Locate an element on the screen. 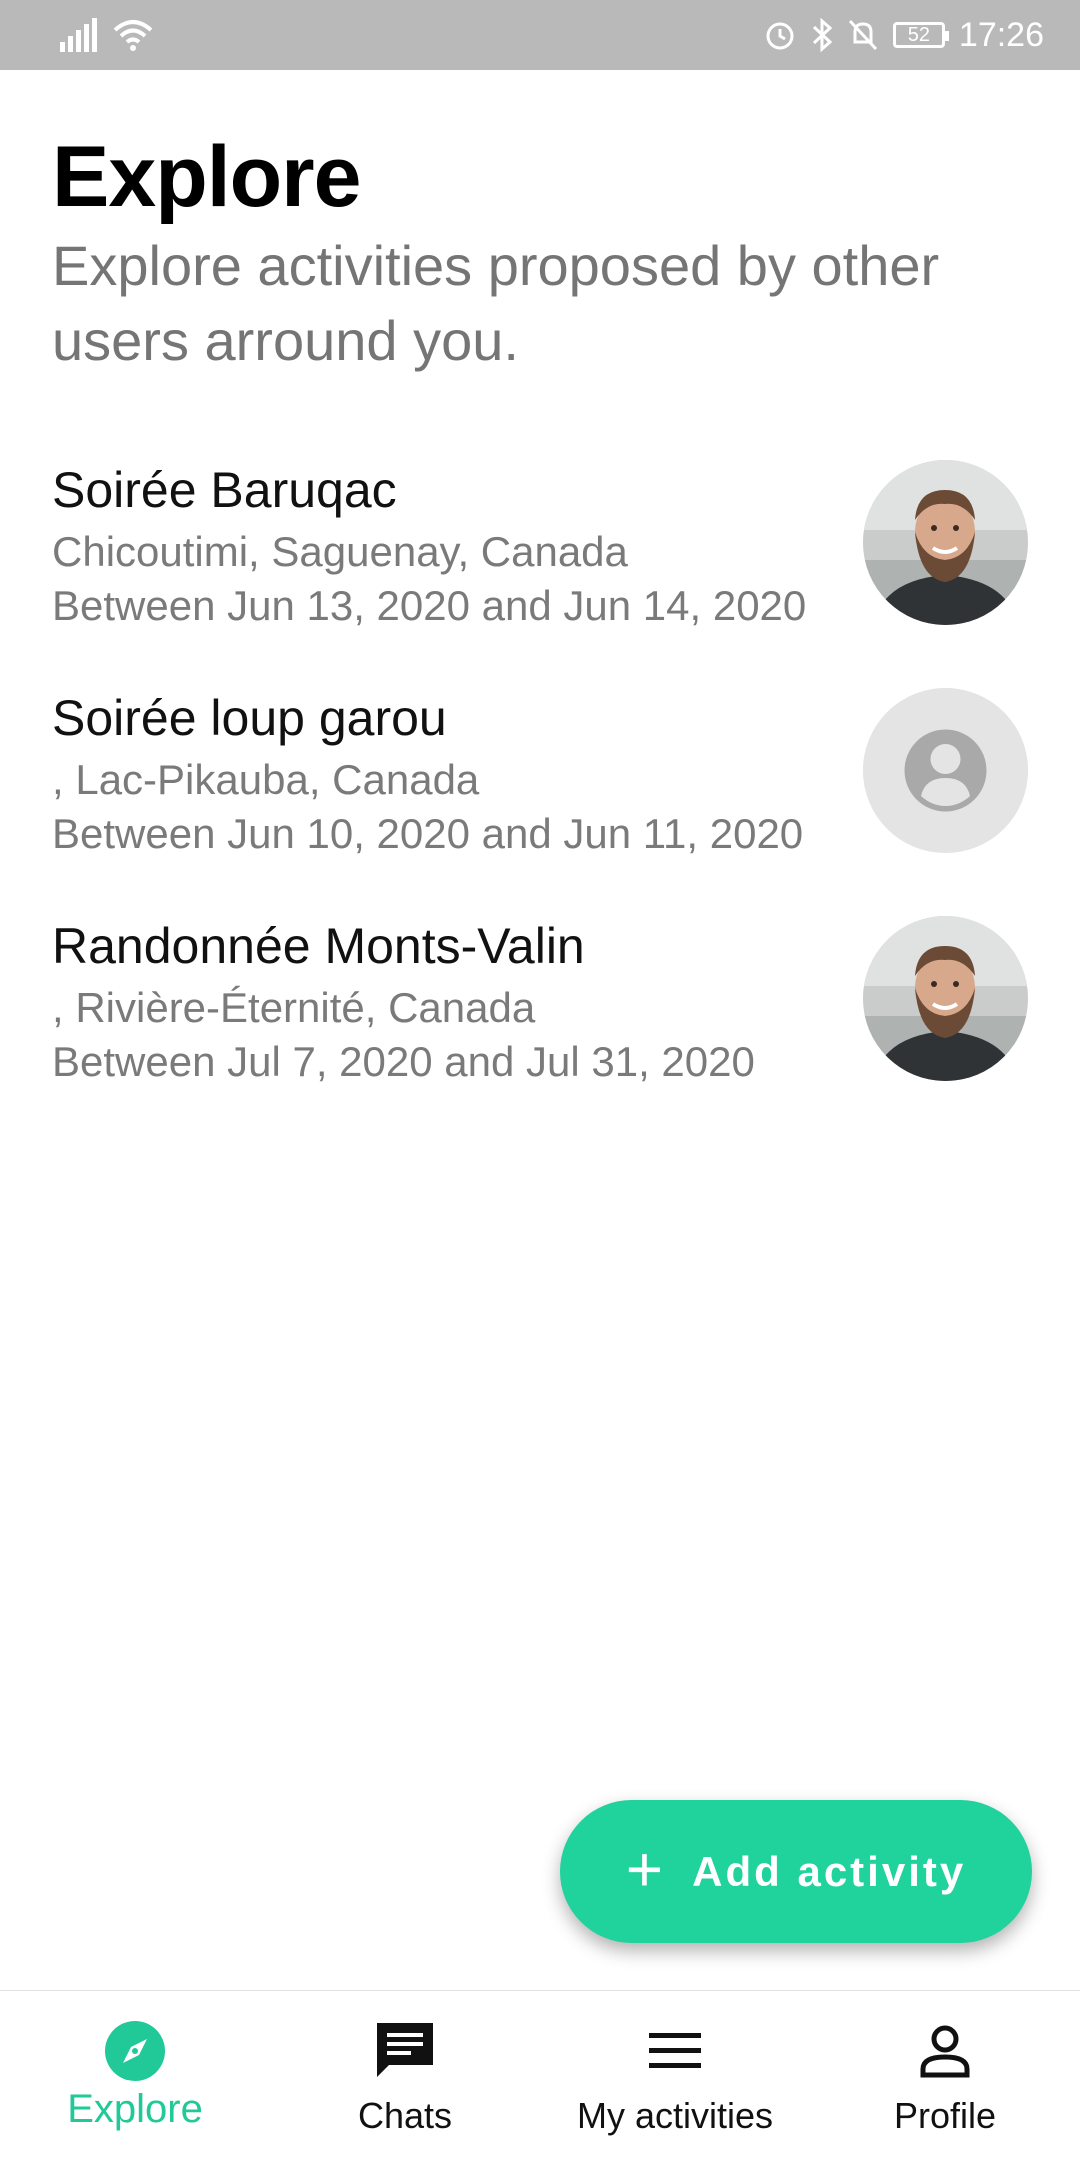 The height and width of the screenshot is (2161, 1080). nav-chats: Chats is located at coordinates (405, 2076).